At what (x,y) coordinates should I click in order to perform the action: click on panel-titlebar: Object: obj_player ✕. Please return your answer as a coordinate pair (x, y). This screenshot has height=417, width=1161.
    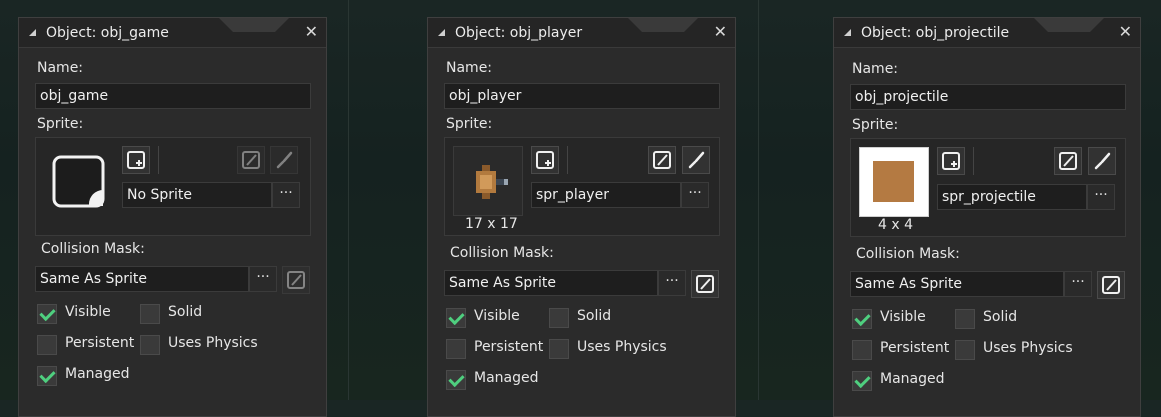
    Looking at the image, I should click on (581, 33).